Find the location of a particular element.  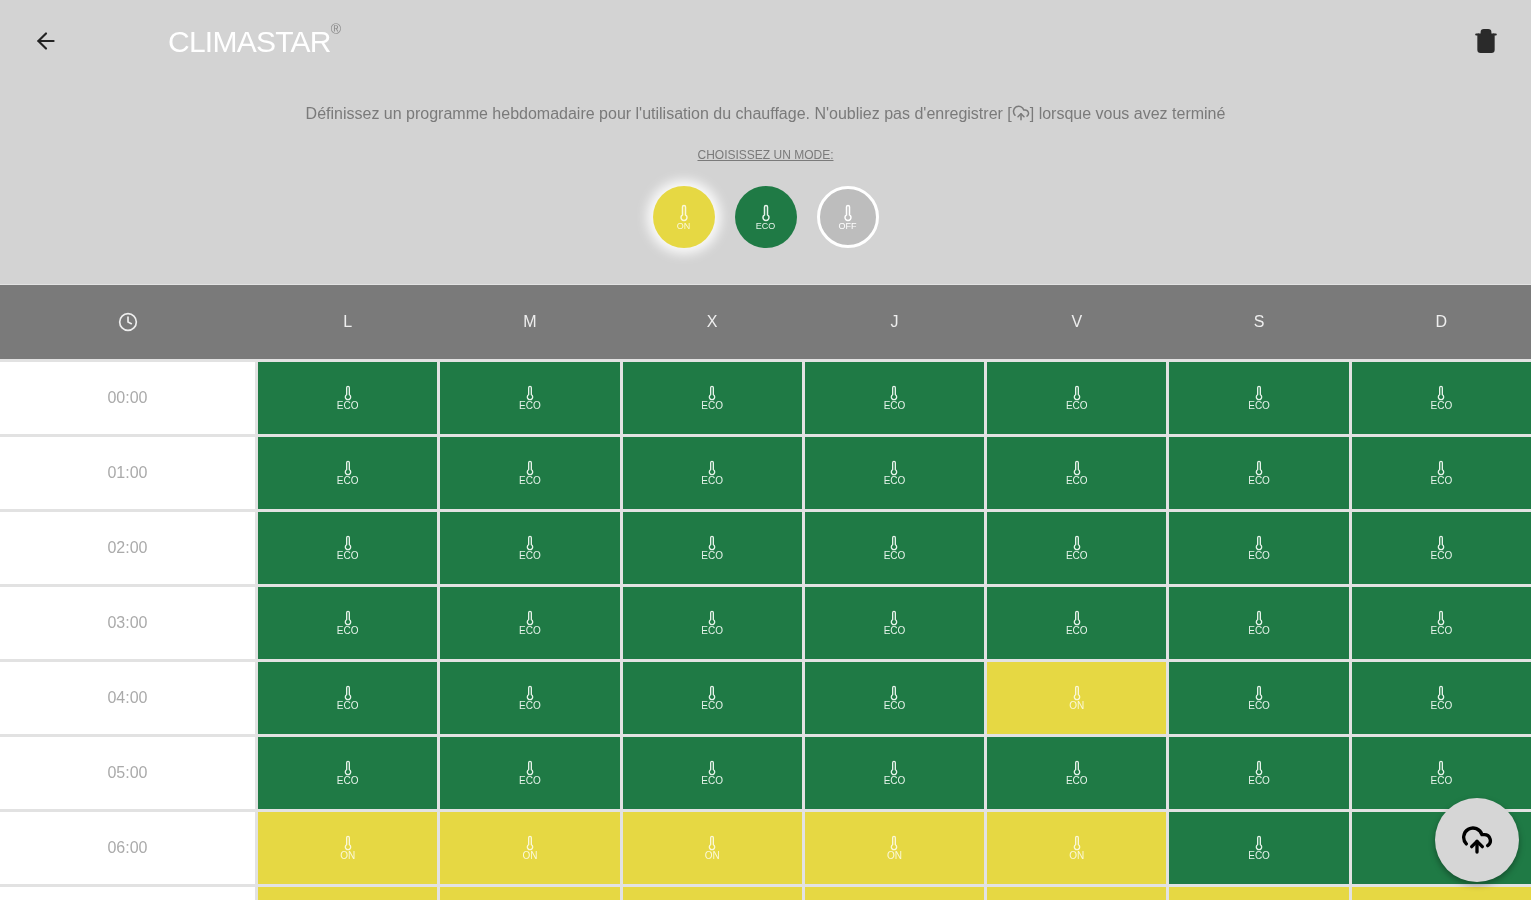

day-header: V is located at coordinates (1077, 322).